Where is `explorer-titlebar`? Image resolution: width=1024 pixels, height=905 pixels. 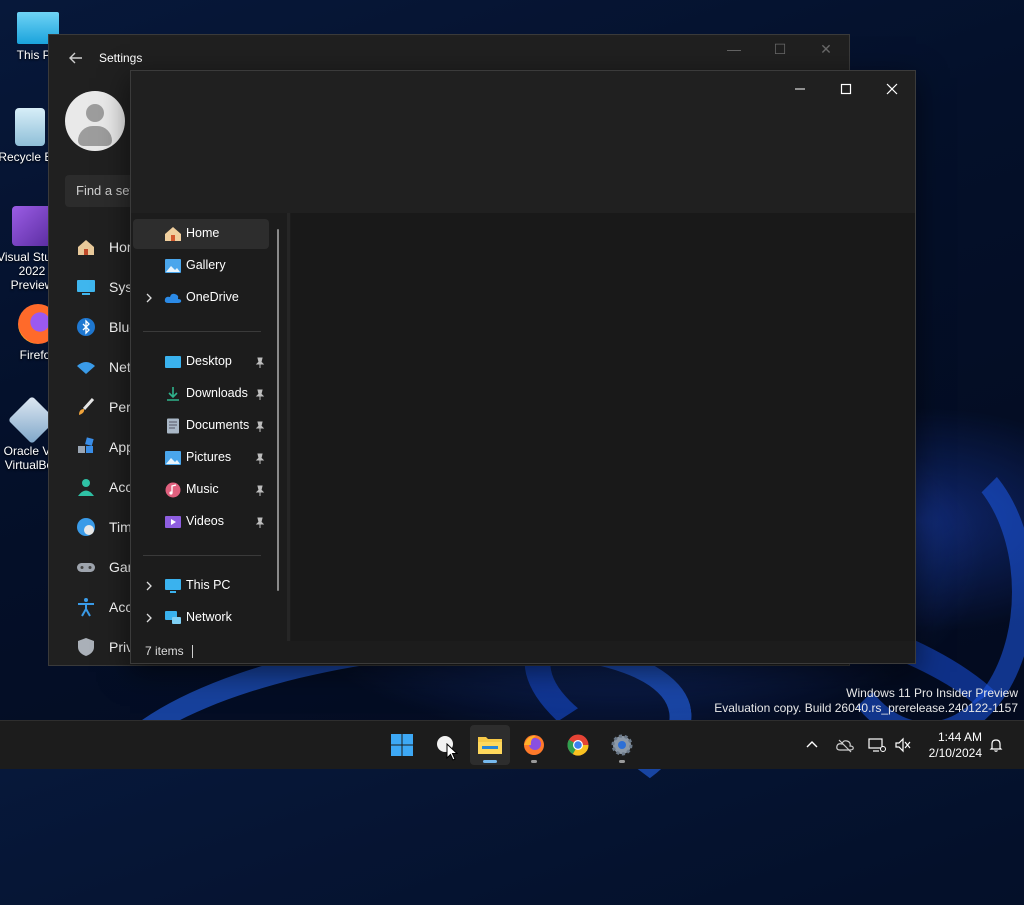
explorer-titlebar is located at coordinates (523, 142).